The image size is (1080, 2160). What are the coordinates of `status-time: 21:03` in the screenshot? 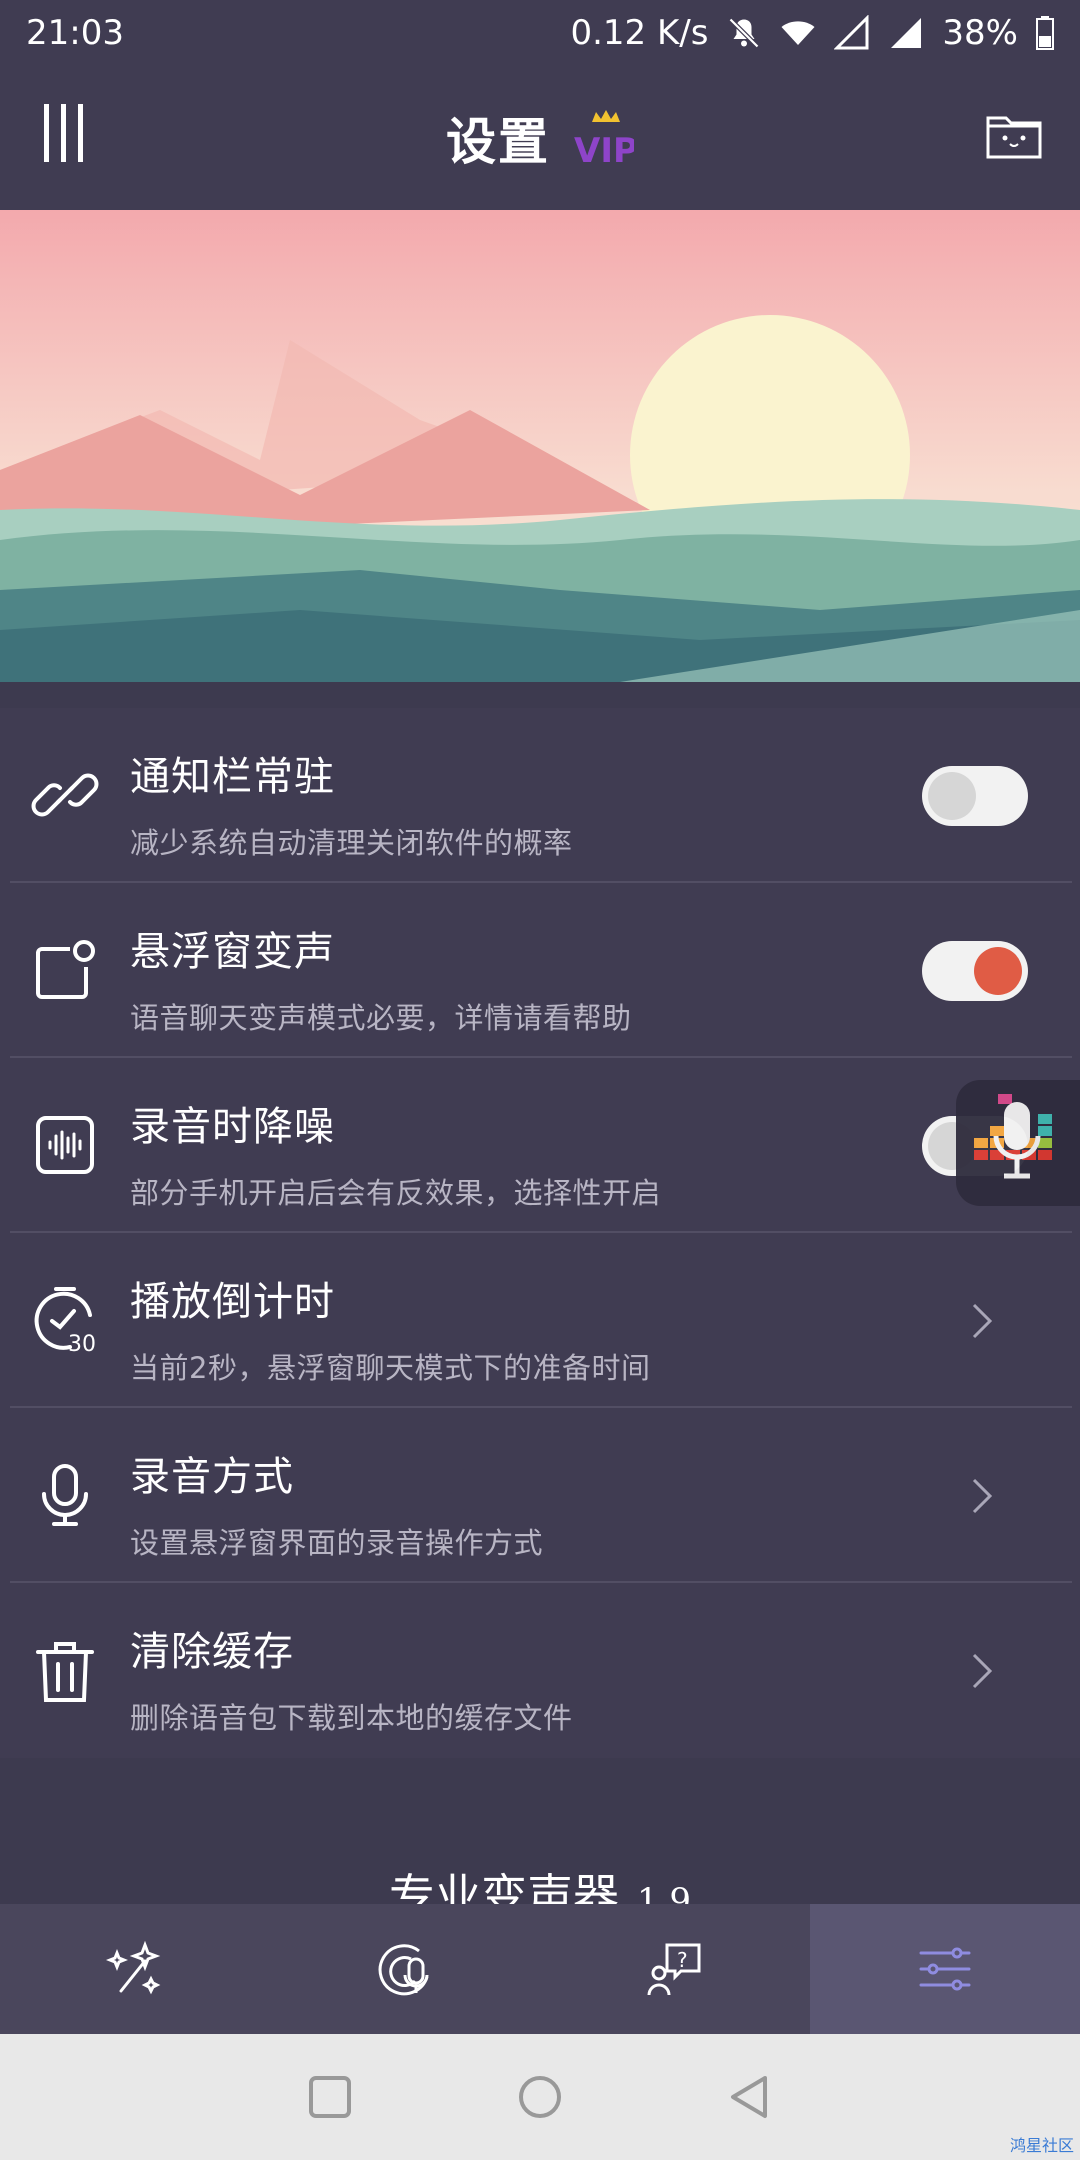 It's located at (75, 33).